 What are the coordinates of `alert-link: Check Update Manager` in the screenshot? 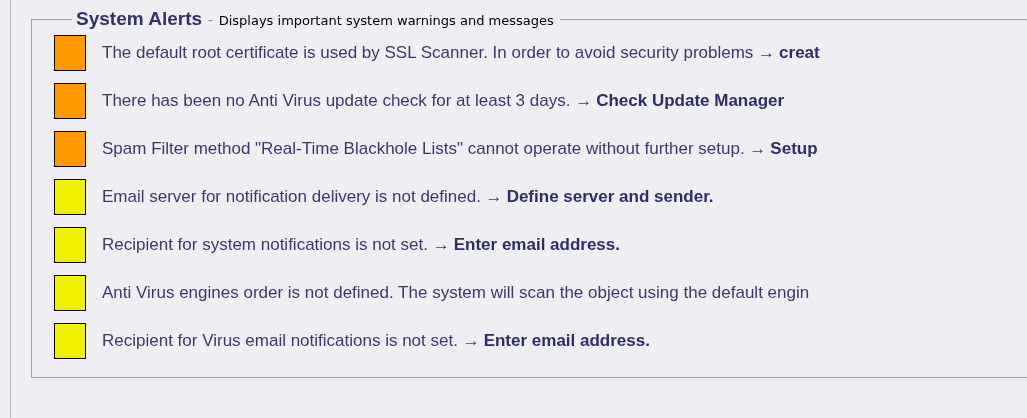 It's located at (690, 100).